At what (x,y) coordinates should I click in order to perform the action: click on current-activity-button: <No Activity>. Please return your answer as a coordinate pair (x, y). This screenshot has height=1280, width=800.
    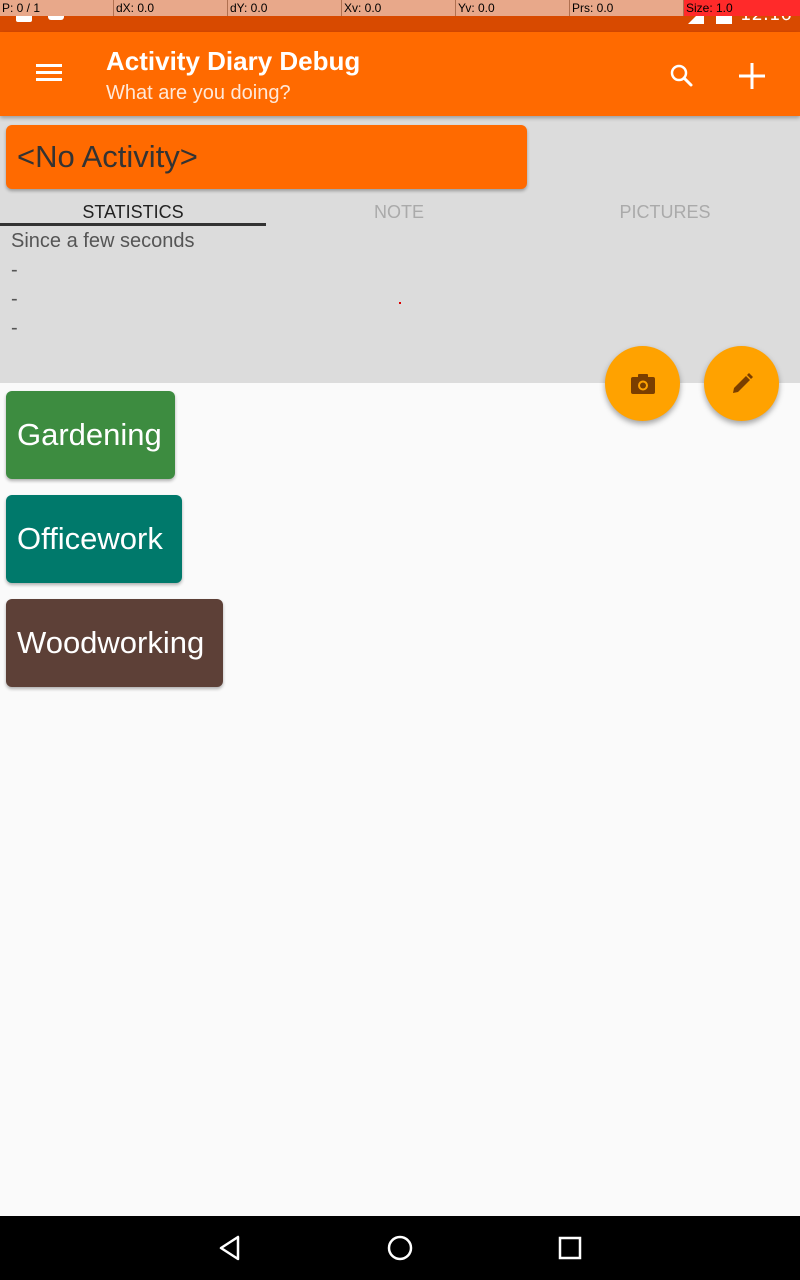
    Looking at the image, I should click on (266, 157).